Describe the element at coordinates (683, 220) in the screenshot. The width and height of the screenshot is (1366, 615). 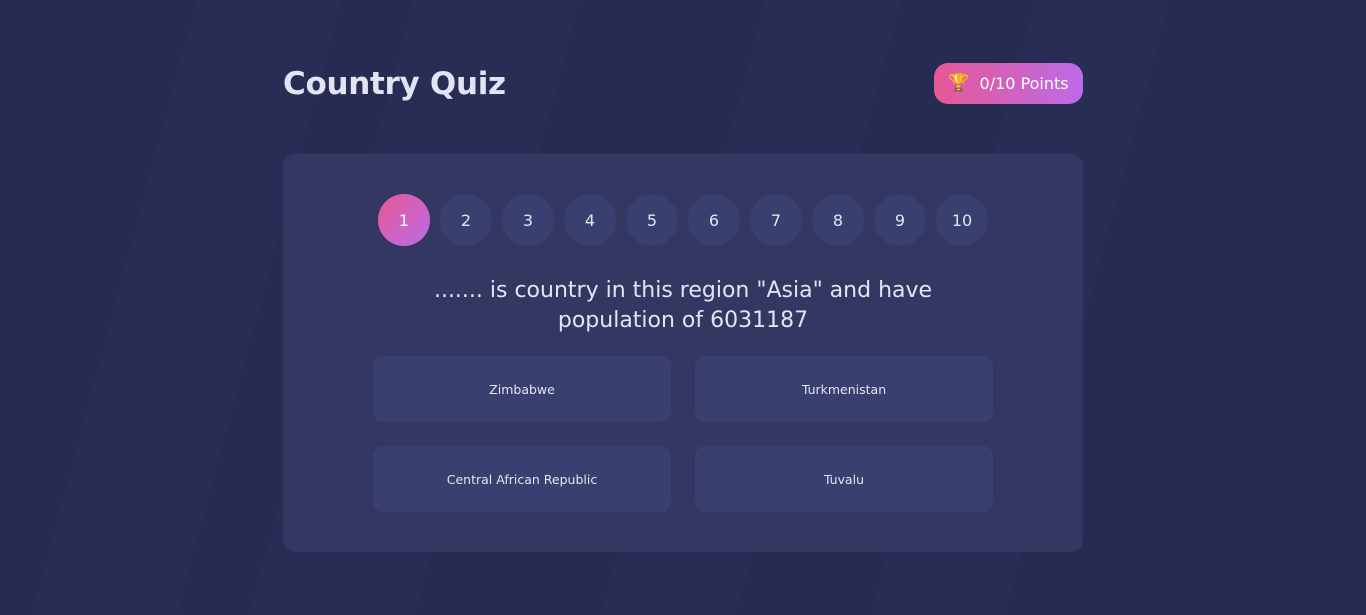
I see `question-steps: 1 2 3 4 5 6 7 8 9 10` at that location.